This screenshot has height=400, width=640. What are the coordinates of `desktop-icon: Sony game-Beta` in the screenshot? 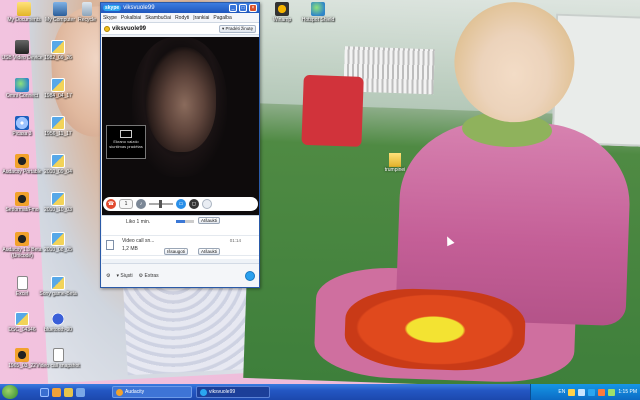 It's located at (58, 286).